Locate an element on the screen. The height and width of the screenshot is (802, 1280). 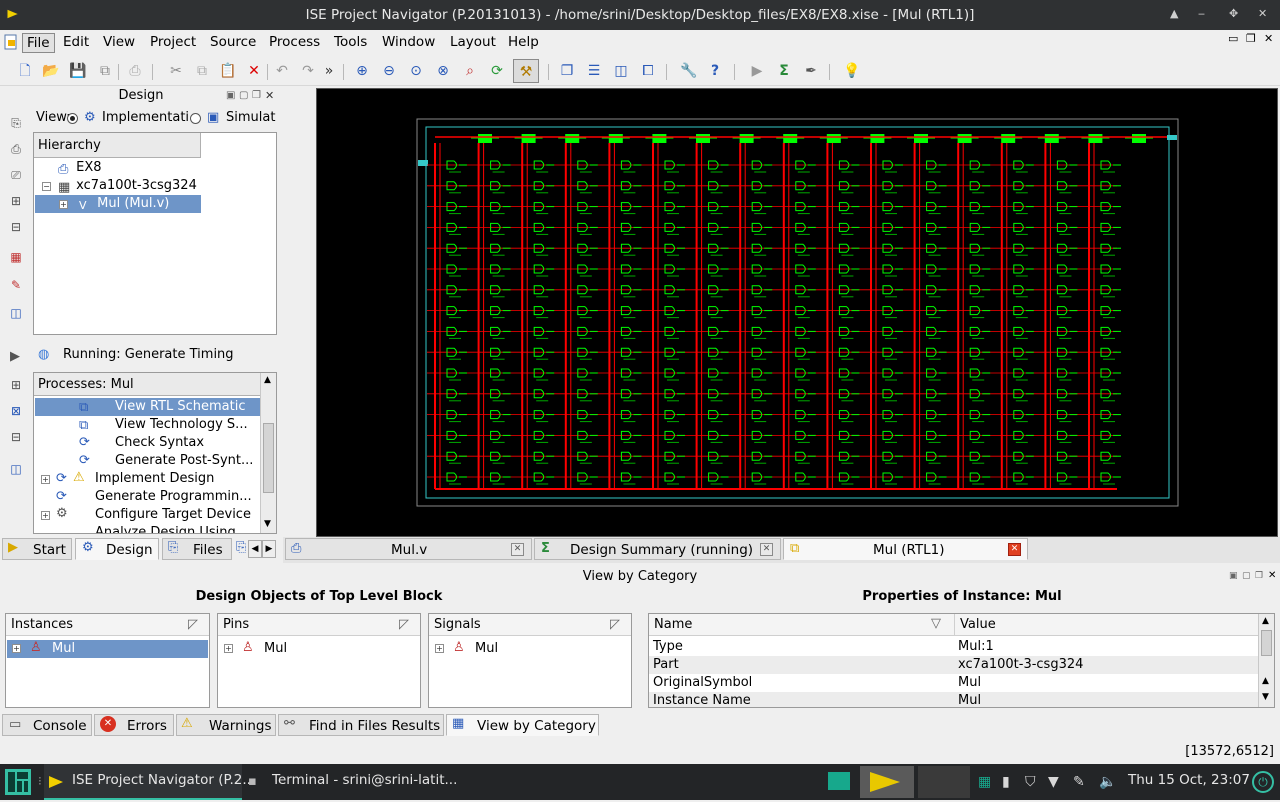
float-window-icon: ⧠ is located at coordinates (648, 71).